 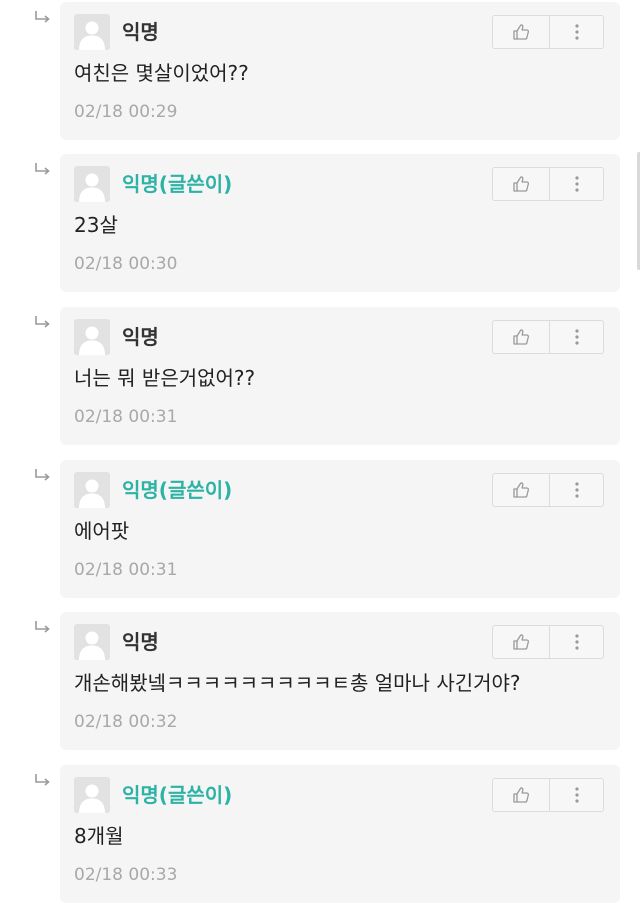 What do you see at coordinates (126, 722) in the screenshot?
I see `comment-timestamp: 02/18 00:32` at bounding box center [126, 722].